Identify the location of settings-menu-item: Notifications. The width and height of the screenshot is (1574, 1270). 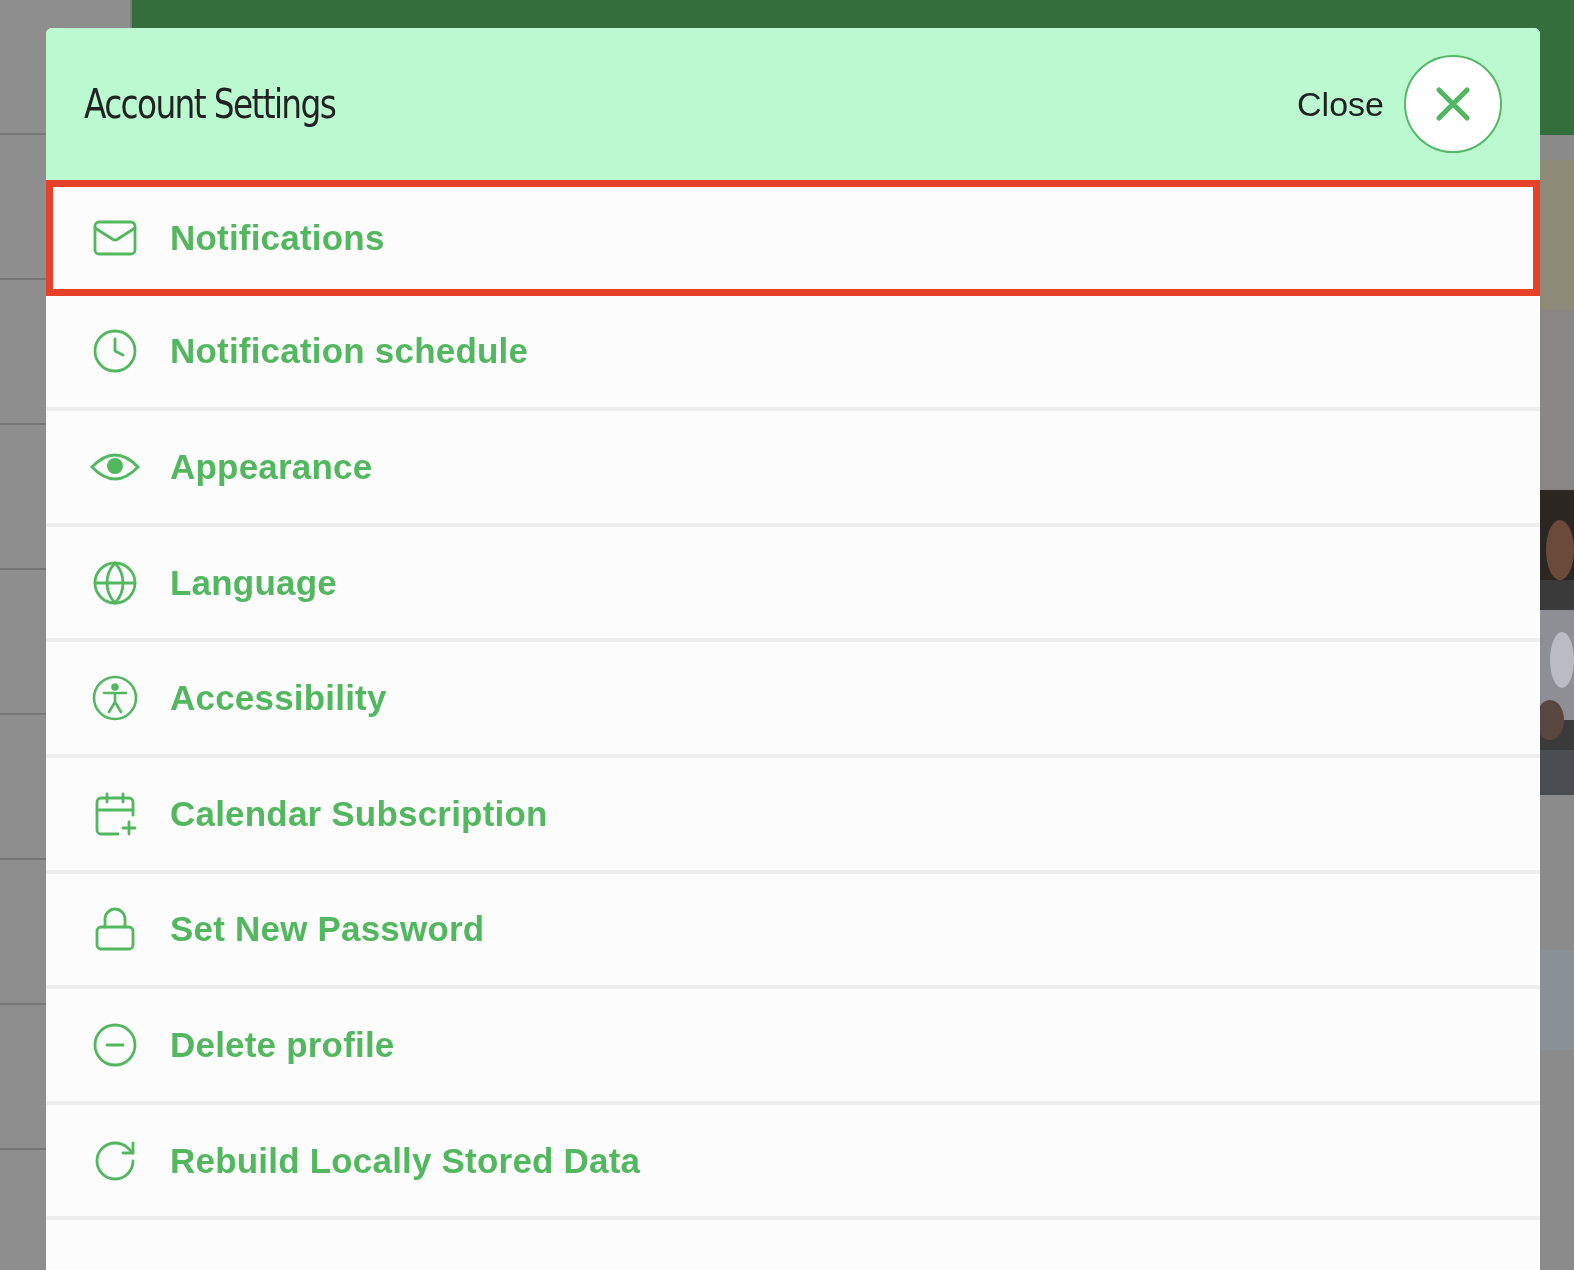
(793, 238).